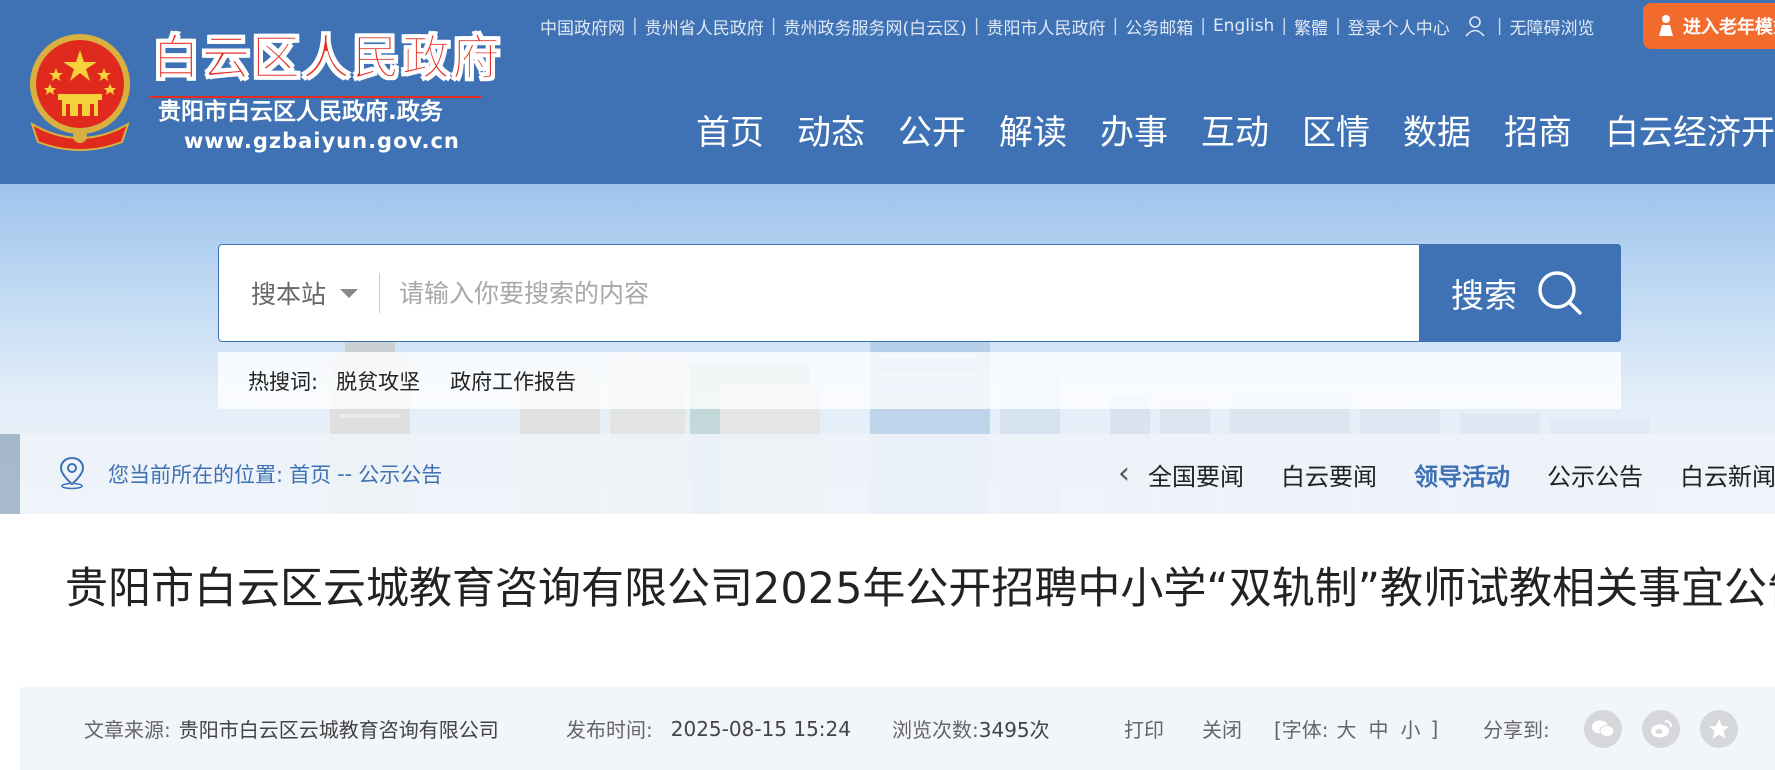 Image resolution: width=1775 pixels, height=770 pixels. Describe the element at coordinates (338, 730) in the screenshot. I see `source-value: 贵阳市白云区云城教育咨询有限公司` at that location.